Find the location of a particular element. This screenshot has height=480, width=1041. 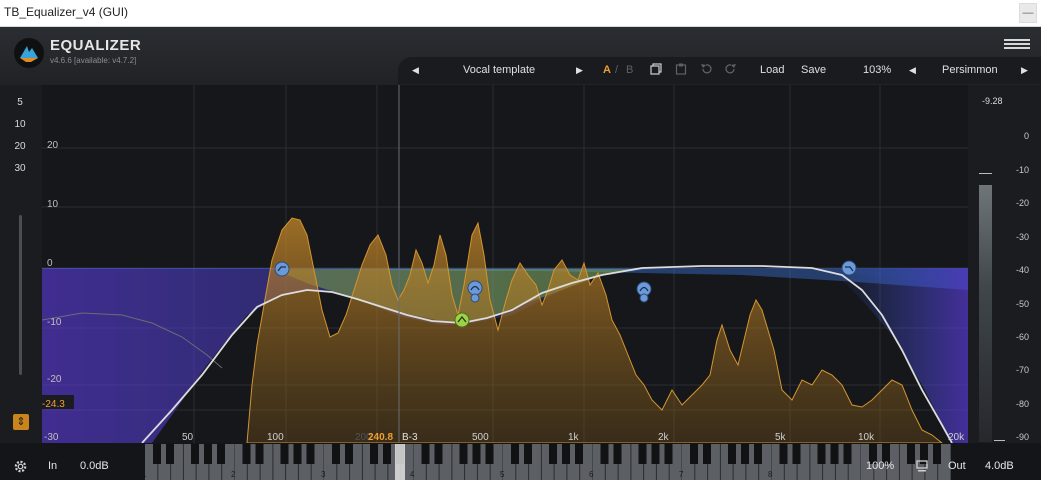

bottom-bar: In 0.0dB 1 2 3 4 is located at coordinates (520, 461).